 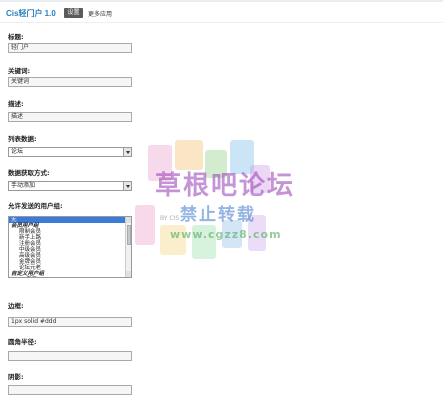 I want to click on radius-label: 圆角半径:, so click(x=22, y=342).